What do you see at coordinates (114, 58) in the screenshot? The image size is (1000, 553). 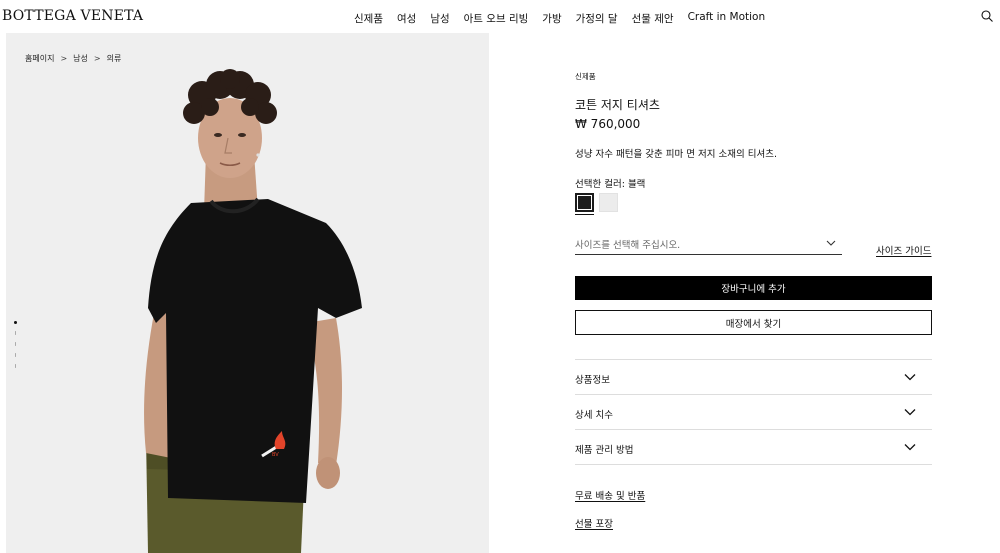 I see `breadcrumb-clothing: 의류` at bounding box center [114, 58].